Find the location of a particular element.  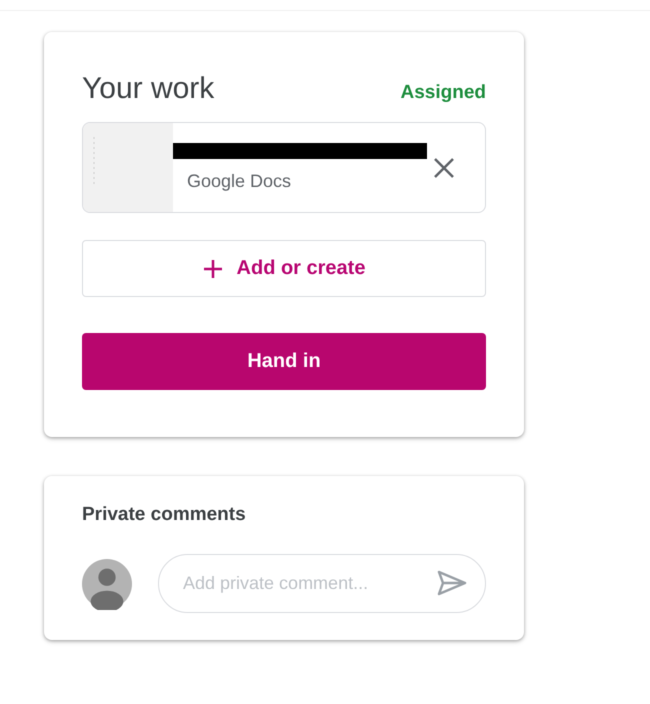

card-title: Private comments is located at coordinates (164, 515).